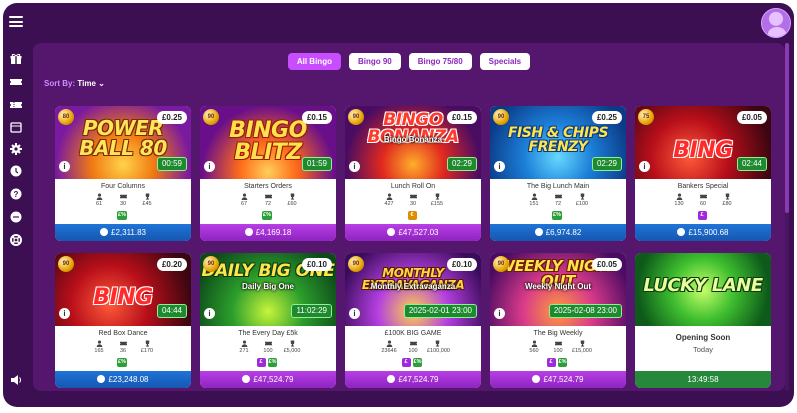 This screenshot has height=413, width=797. Describe the element at coordinates (16, 241) in the screenshot. I see `lifebuoy-icon` at that location.